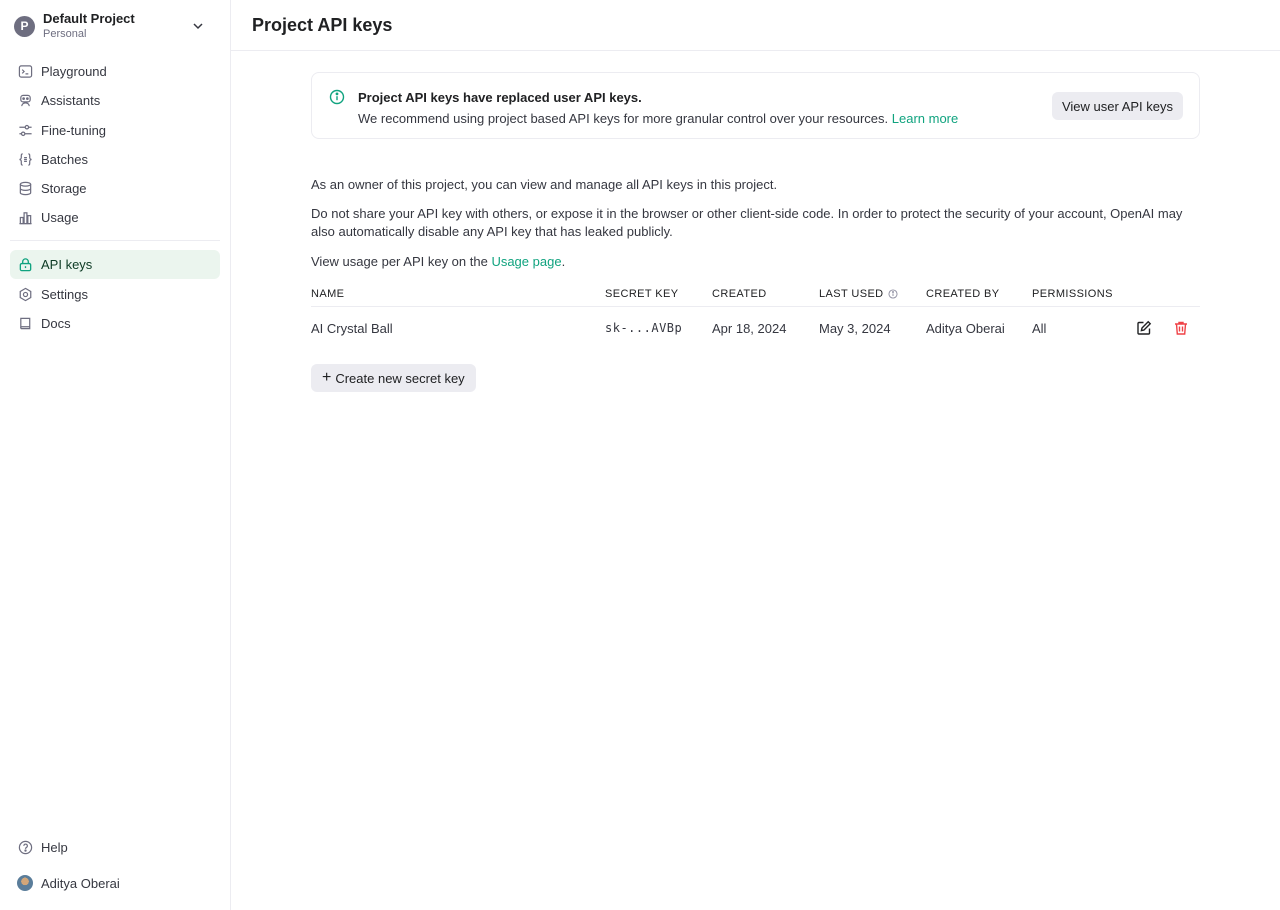 The image size is (1280, 910). What do you see at coordinates (115, 265) in the screenshot?
I see `sidebar-item-api-keys: API keys` at bounding box center [115, 265].